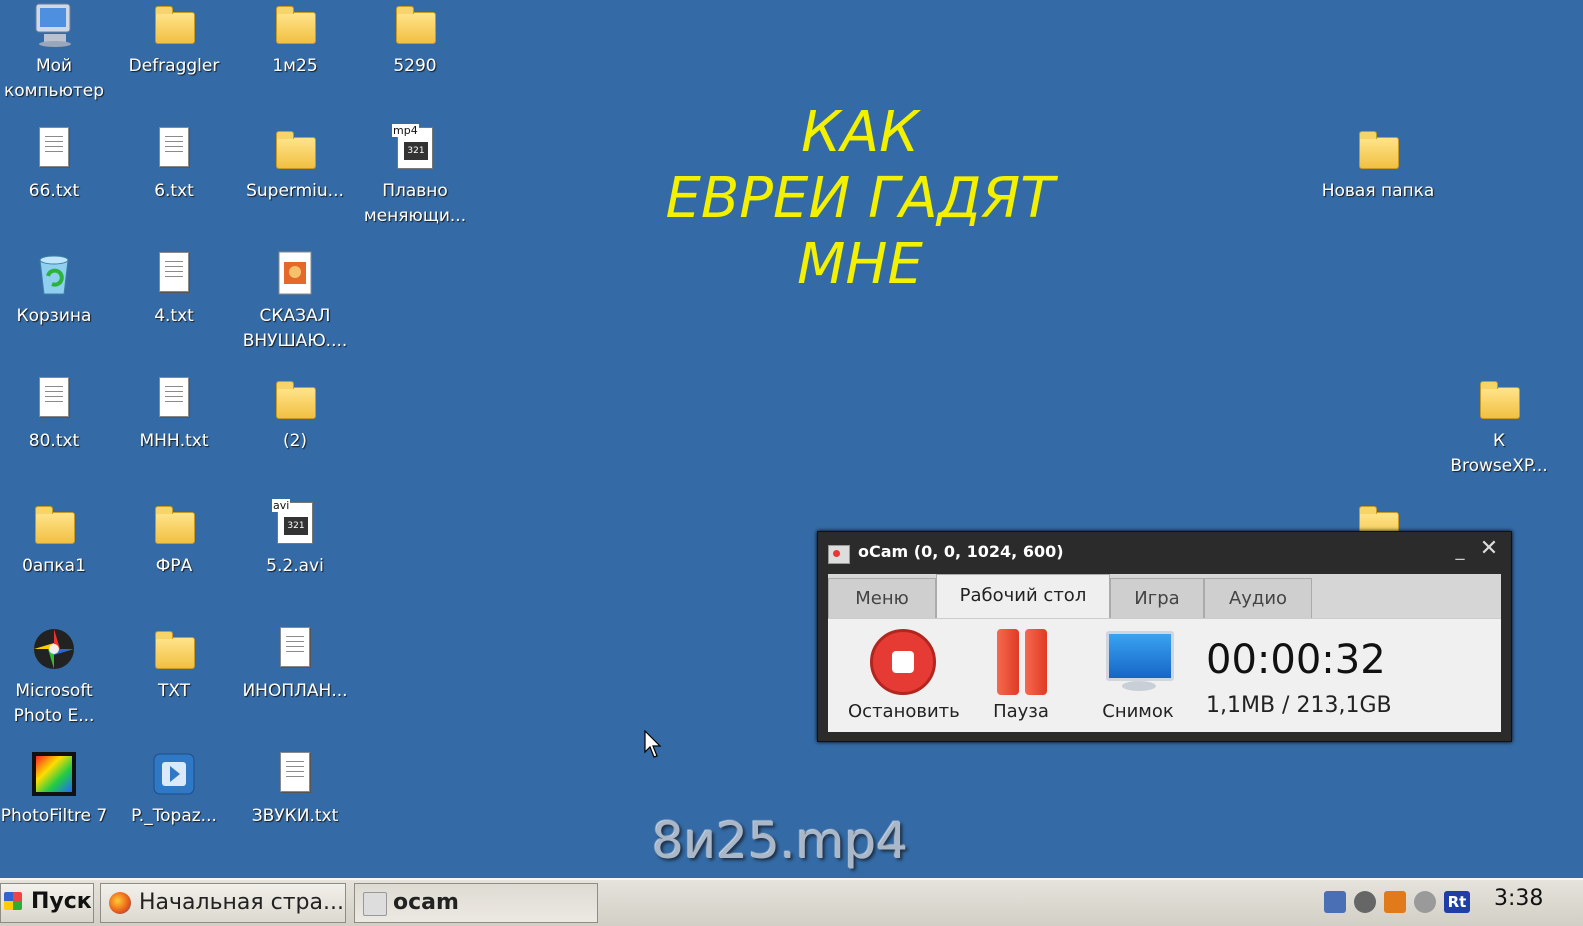 This screenshot has width=1583, height=926. What do you see at coordinates (860, 264) in the screenshot?
I see `headline-line-3: МНЕ` at bounding box center [860, 264].